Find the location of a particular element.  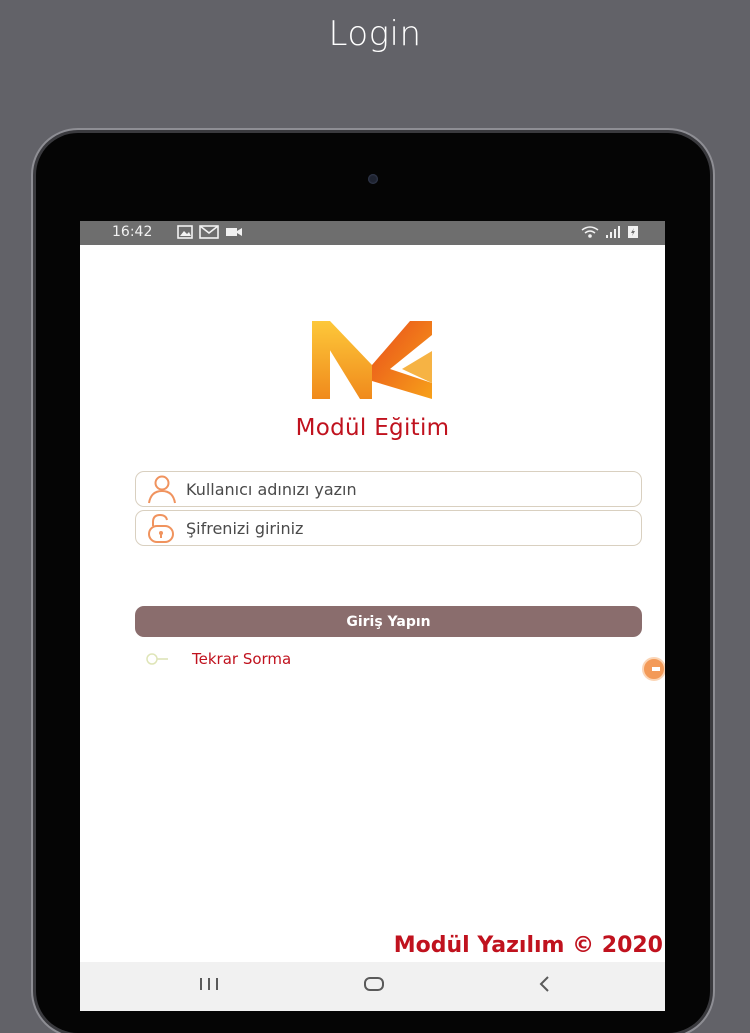

username-field is located at coordinates (388, 489).